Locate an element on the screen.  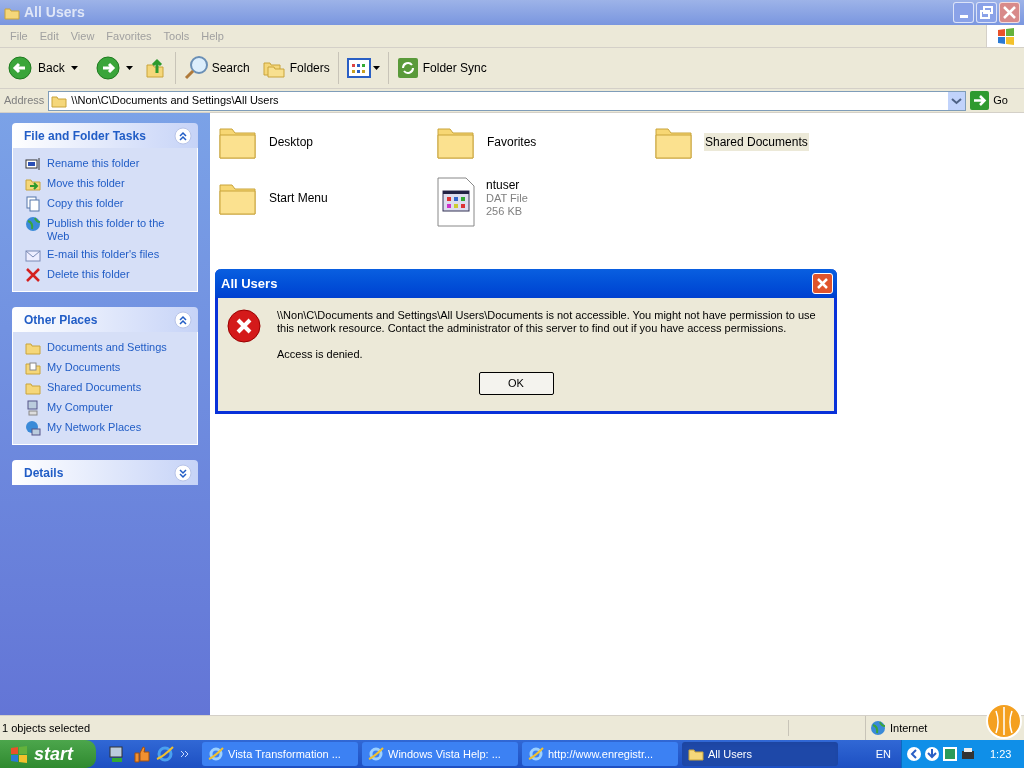
go-arrow-icon is located at coordinates (980, 100).